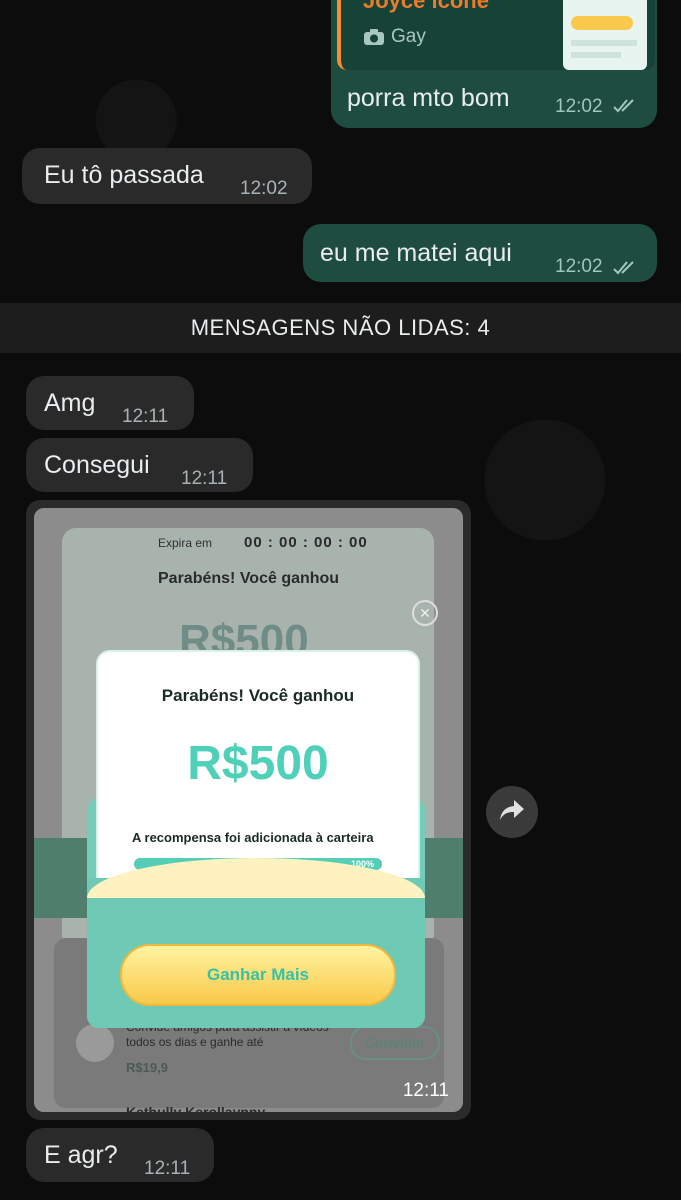  Describe the element at coordinates (95, 1043) in the screenshot. I see `avatar` at that location.